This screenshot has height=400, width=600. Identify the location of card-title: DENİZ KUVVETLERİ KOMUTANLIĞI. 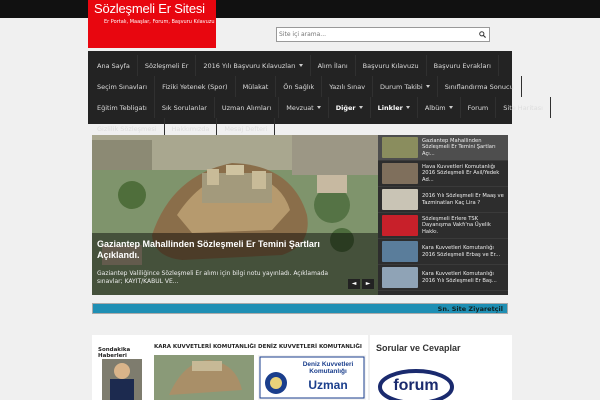
(310, 347).